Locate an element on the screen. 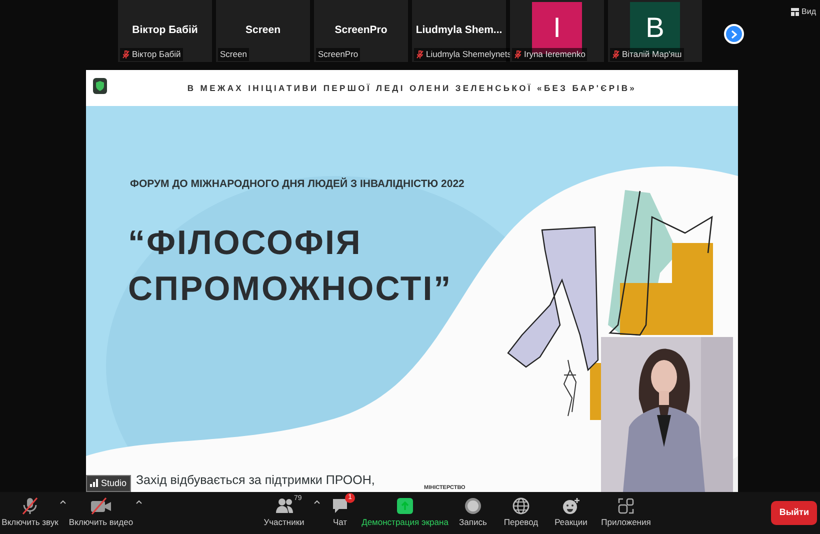 The height and width of the screenshot is (534, 820). smiley-icon is located at coordinates (571, 506).